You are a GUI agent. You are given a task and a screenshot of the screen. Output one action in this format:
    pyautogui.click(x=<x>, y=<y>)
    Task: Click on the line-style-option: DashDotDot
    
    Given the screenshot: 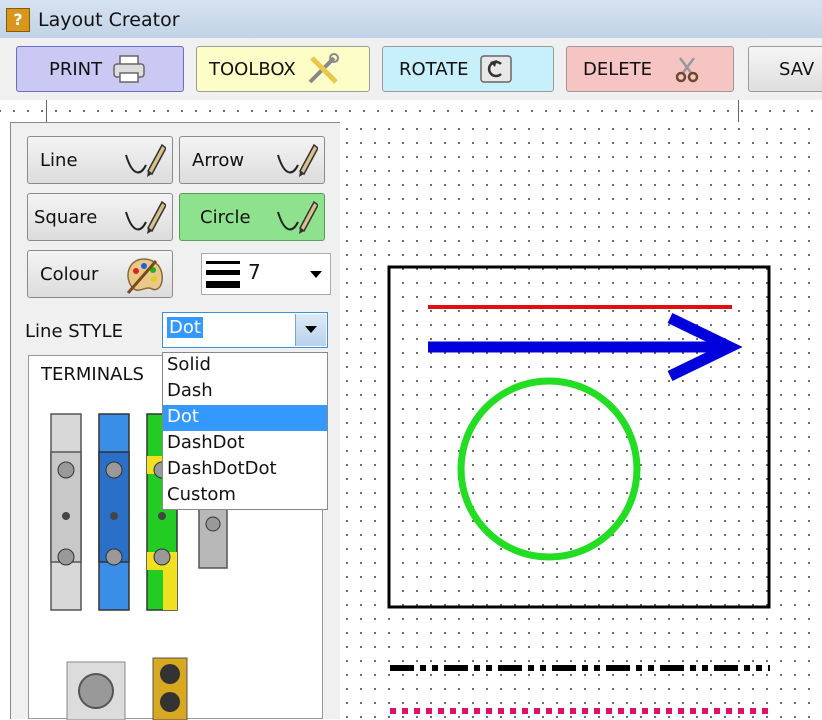 What is the action you would take?
    pyautogui.click(x=245, y=470)
    